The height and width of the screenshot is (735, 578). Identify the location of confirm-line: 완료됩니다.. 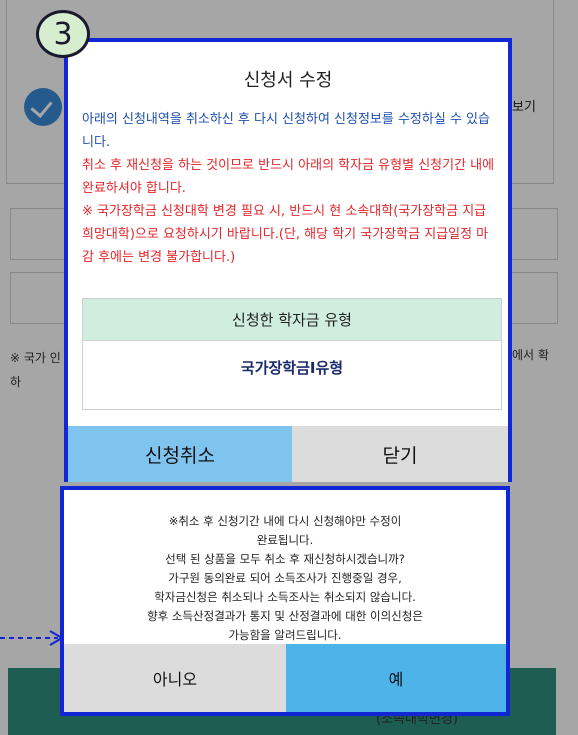
(285, 540).